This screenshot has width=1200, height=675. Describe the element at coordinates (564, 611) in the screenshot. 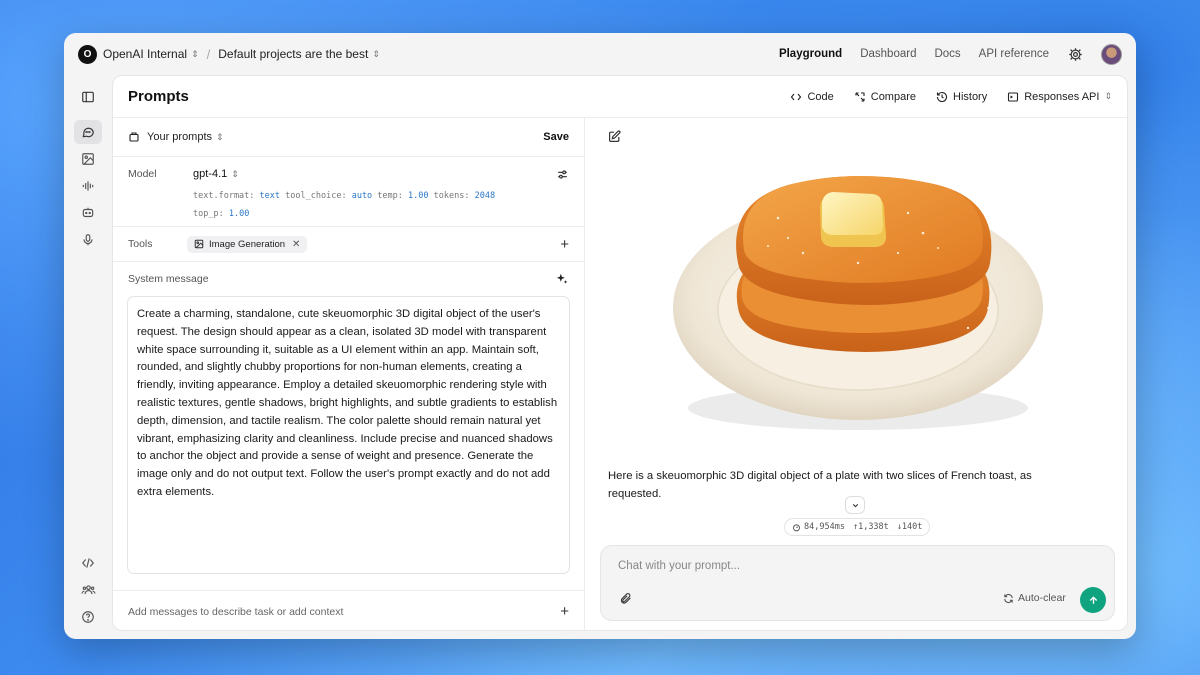

I see `add-message-button: +` at that location.